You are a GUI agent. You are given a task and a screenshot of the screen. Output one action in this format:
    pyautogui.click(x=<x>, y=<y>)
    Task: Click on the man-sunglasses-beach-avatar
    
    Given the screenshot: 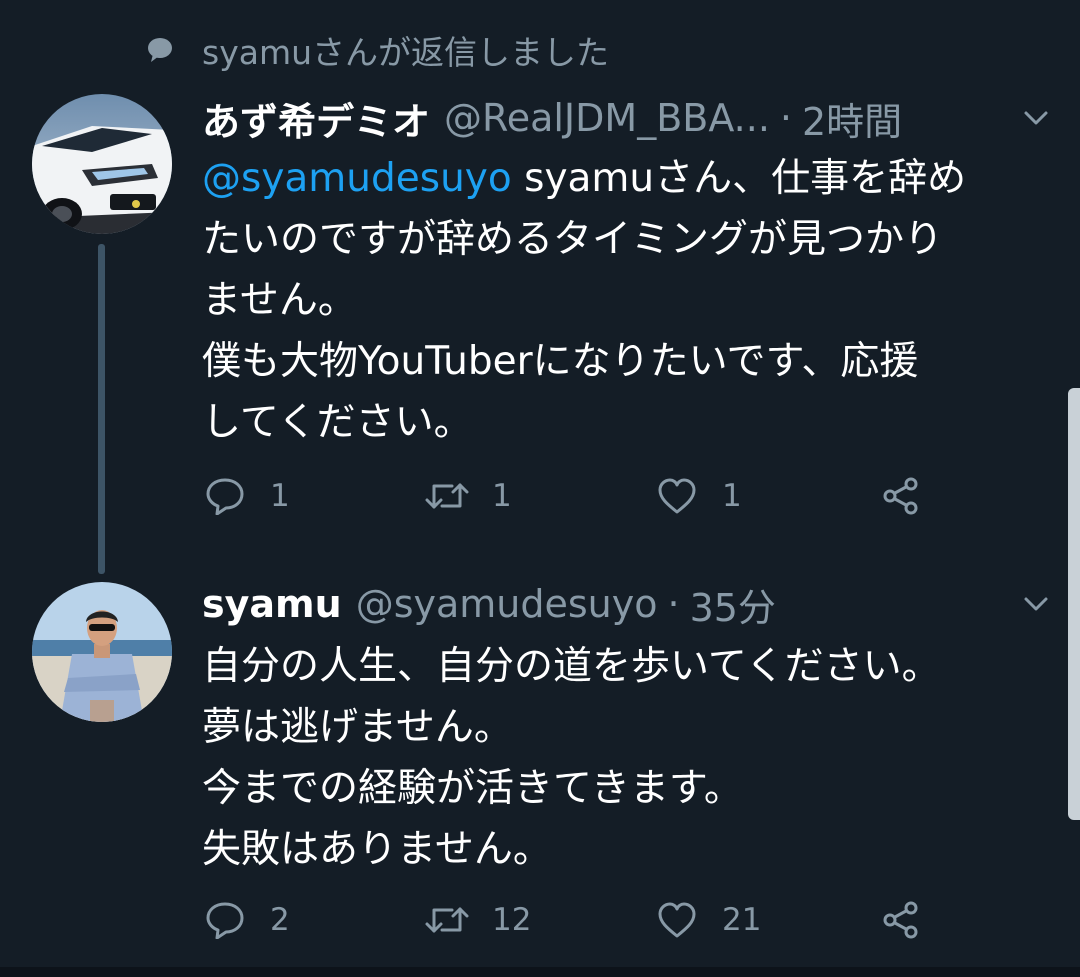 What is the action you would take?
    pyautogui.click(x=102, y=652)
    